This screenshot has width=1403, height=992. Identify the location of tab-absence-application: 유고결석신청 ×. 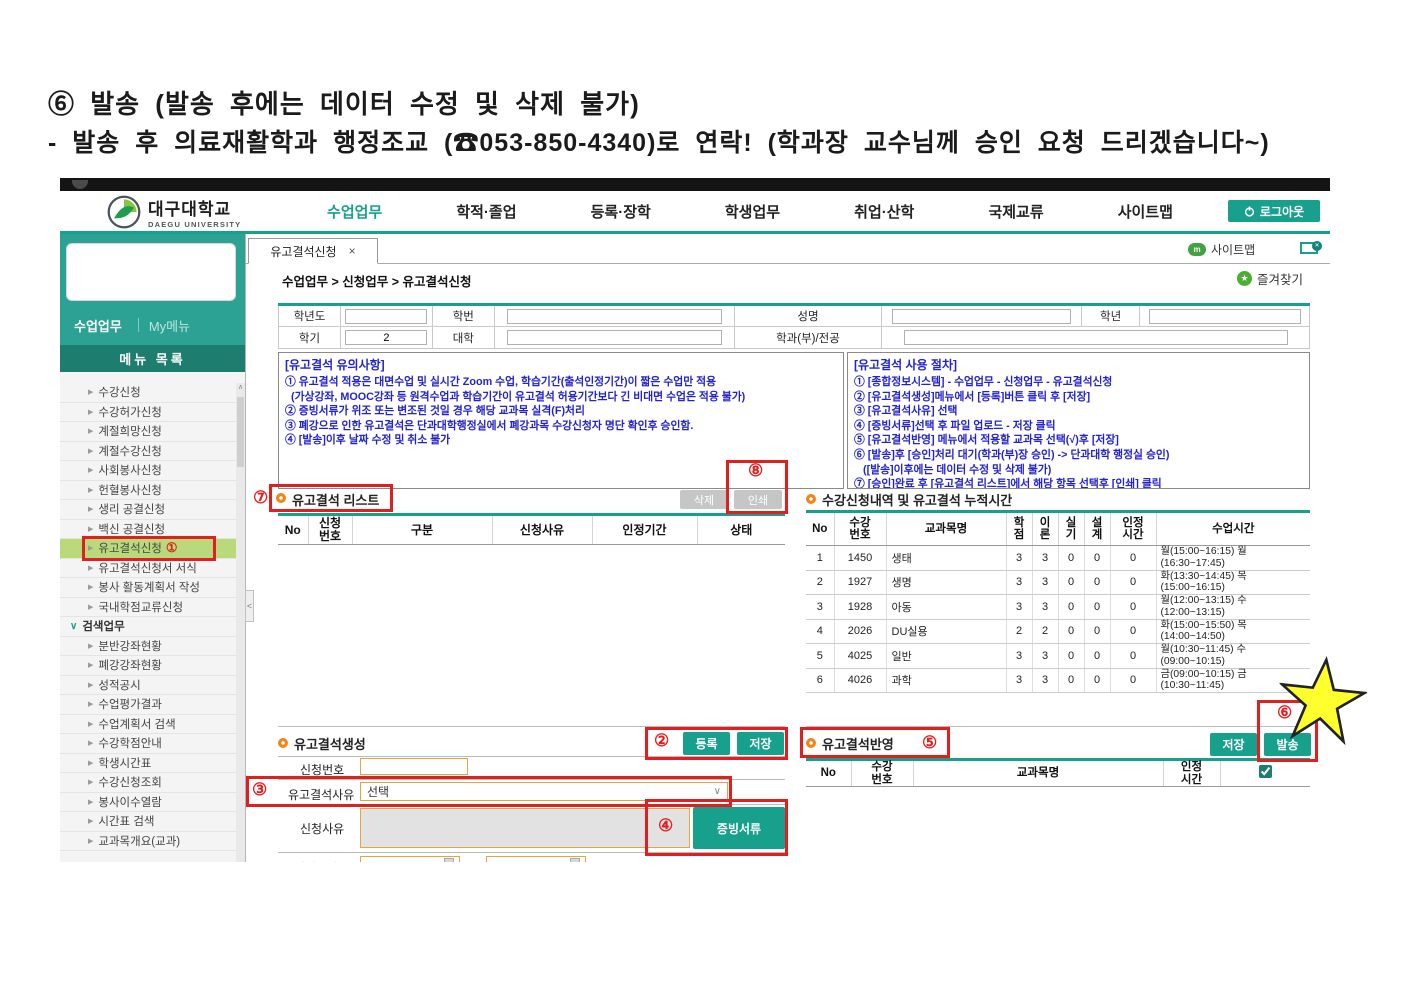
(313, 251).